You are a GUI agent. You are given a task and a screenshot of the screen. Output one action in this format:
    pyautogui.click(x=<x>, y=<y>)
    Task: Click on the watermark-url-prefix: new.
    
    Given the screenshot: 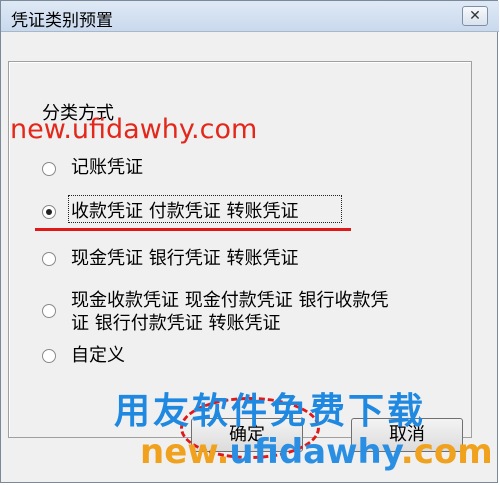 What is the action you would take?
    pyautogui.click(x=185, y=452)
    